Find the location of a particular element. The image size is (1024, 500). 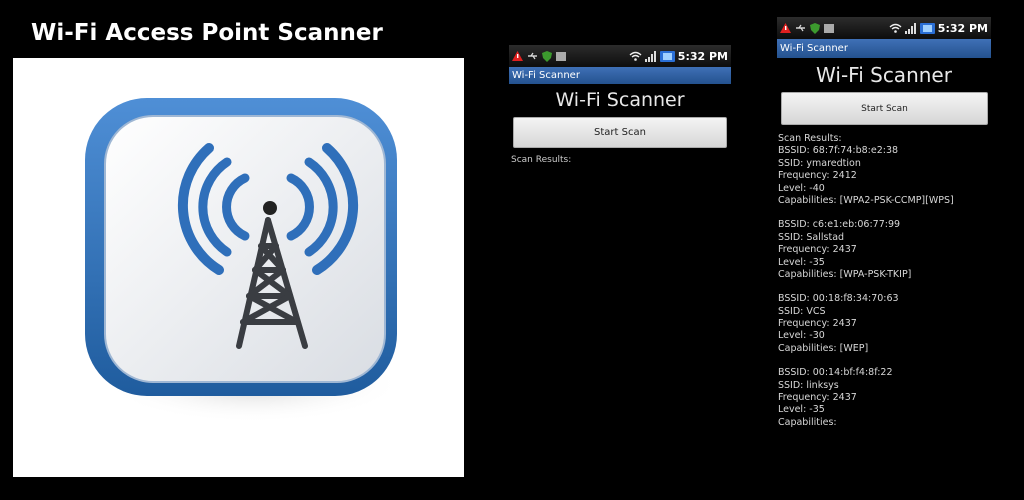

bssid-text: BSSID: 68:7f:74:b8:e2:38 is located at coordinates (838, 151).